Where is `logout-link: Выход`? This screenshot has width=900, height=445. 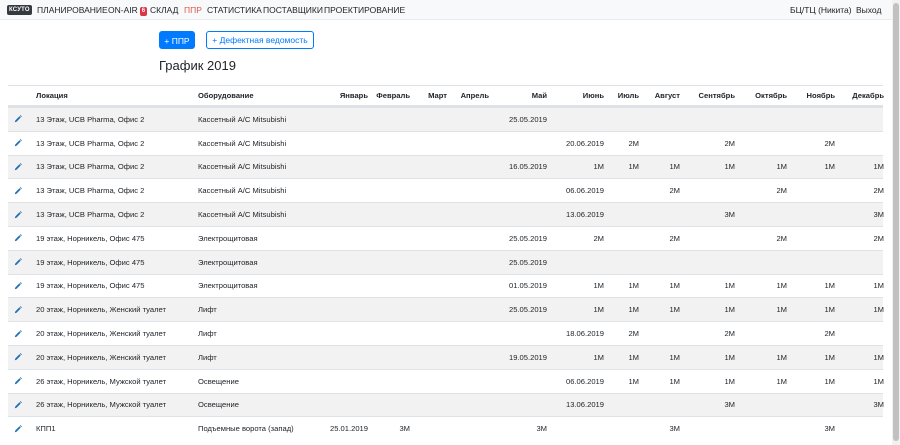
logout-link: Выход is located at coordinates (868, 10).